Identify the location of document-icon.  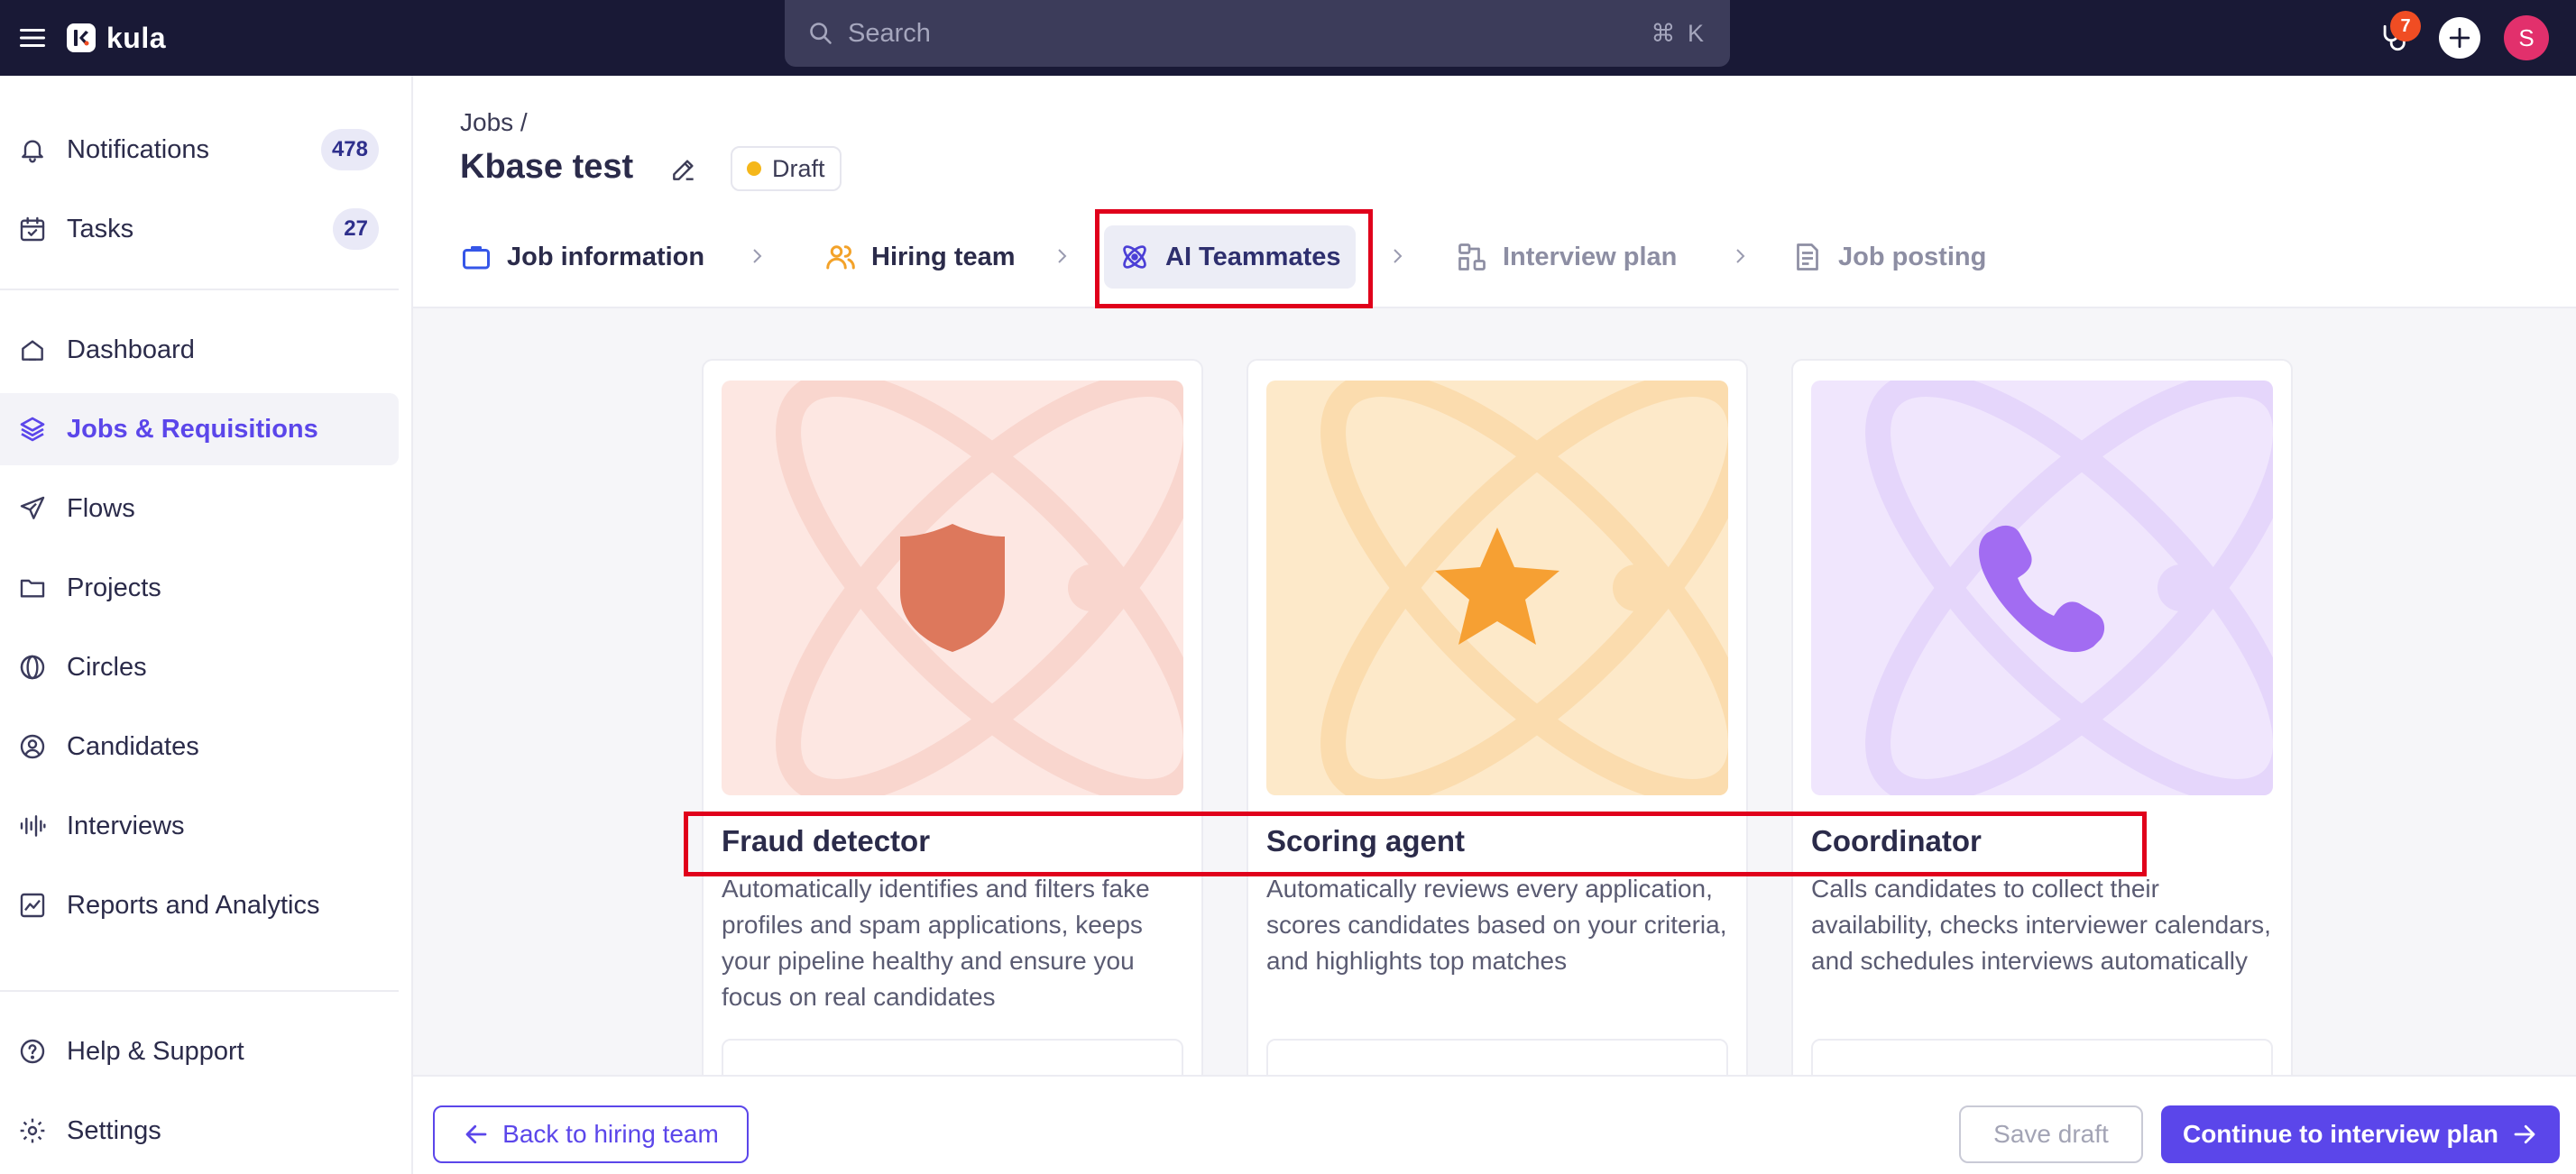
(1808, 257).